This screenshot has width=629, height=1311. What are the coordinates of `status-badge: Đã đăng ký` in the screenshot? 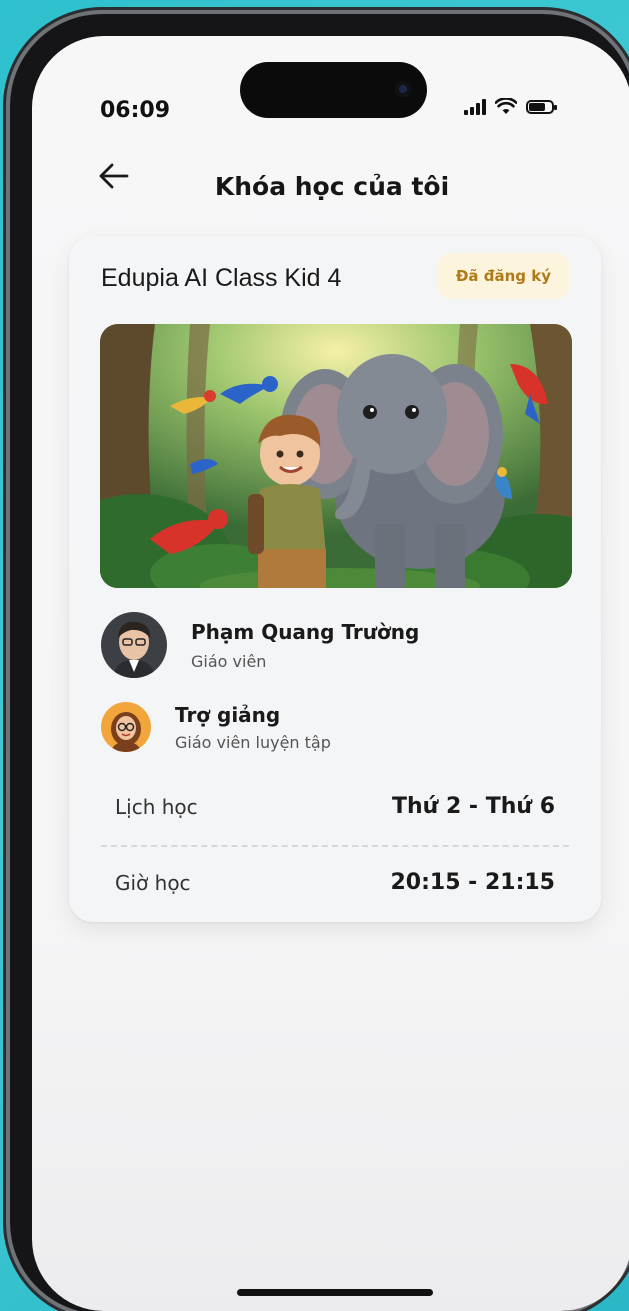 It's located at (503, 276).